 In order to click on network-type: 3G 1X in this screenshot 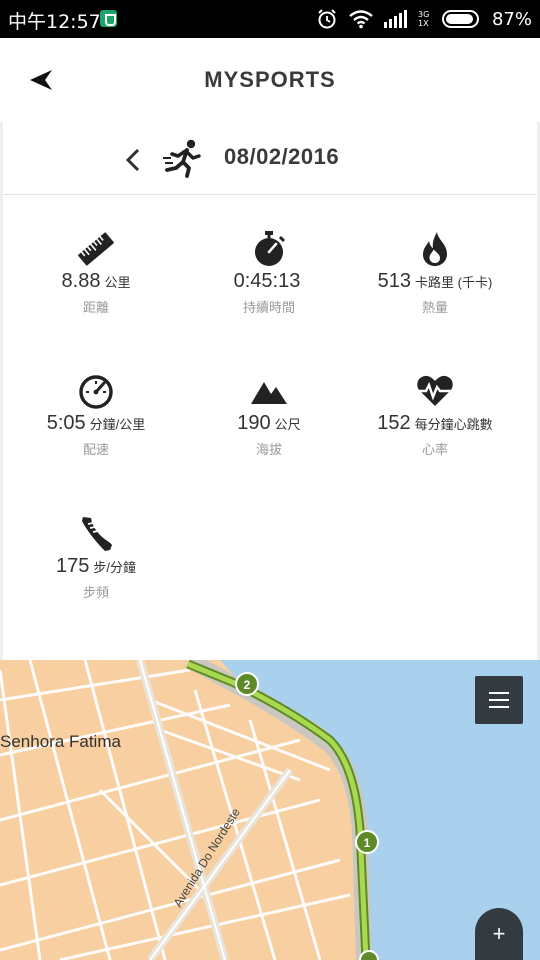, I will do `click(423, 19)`.